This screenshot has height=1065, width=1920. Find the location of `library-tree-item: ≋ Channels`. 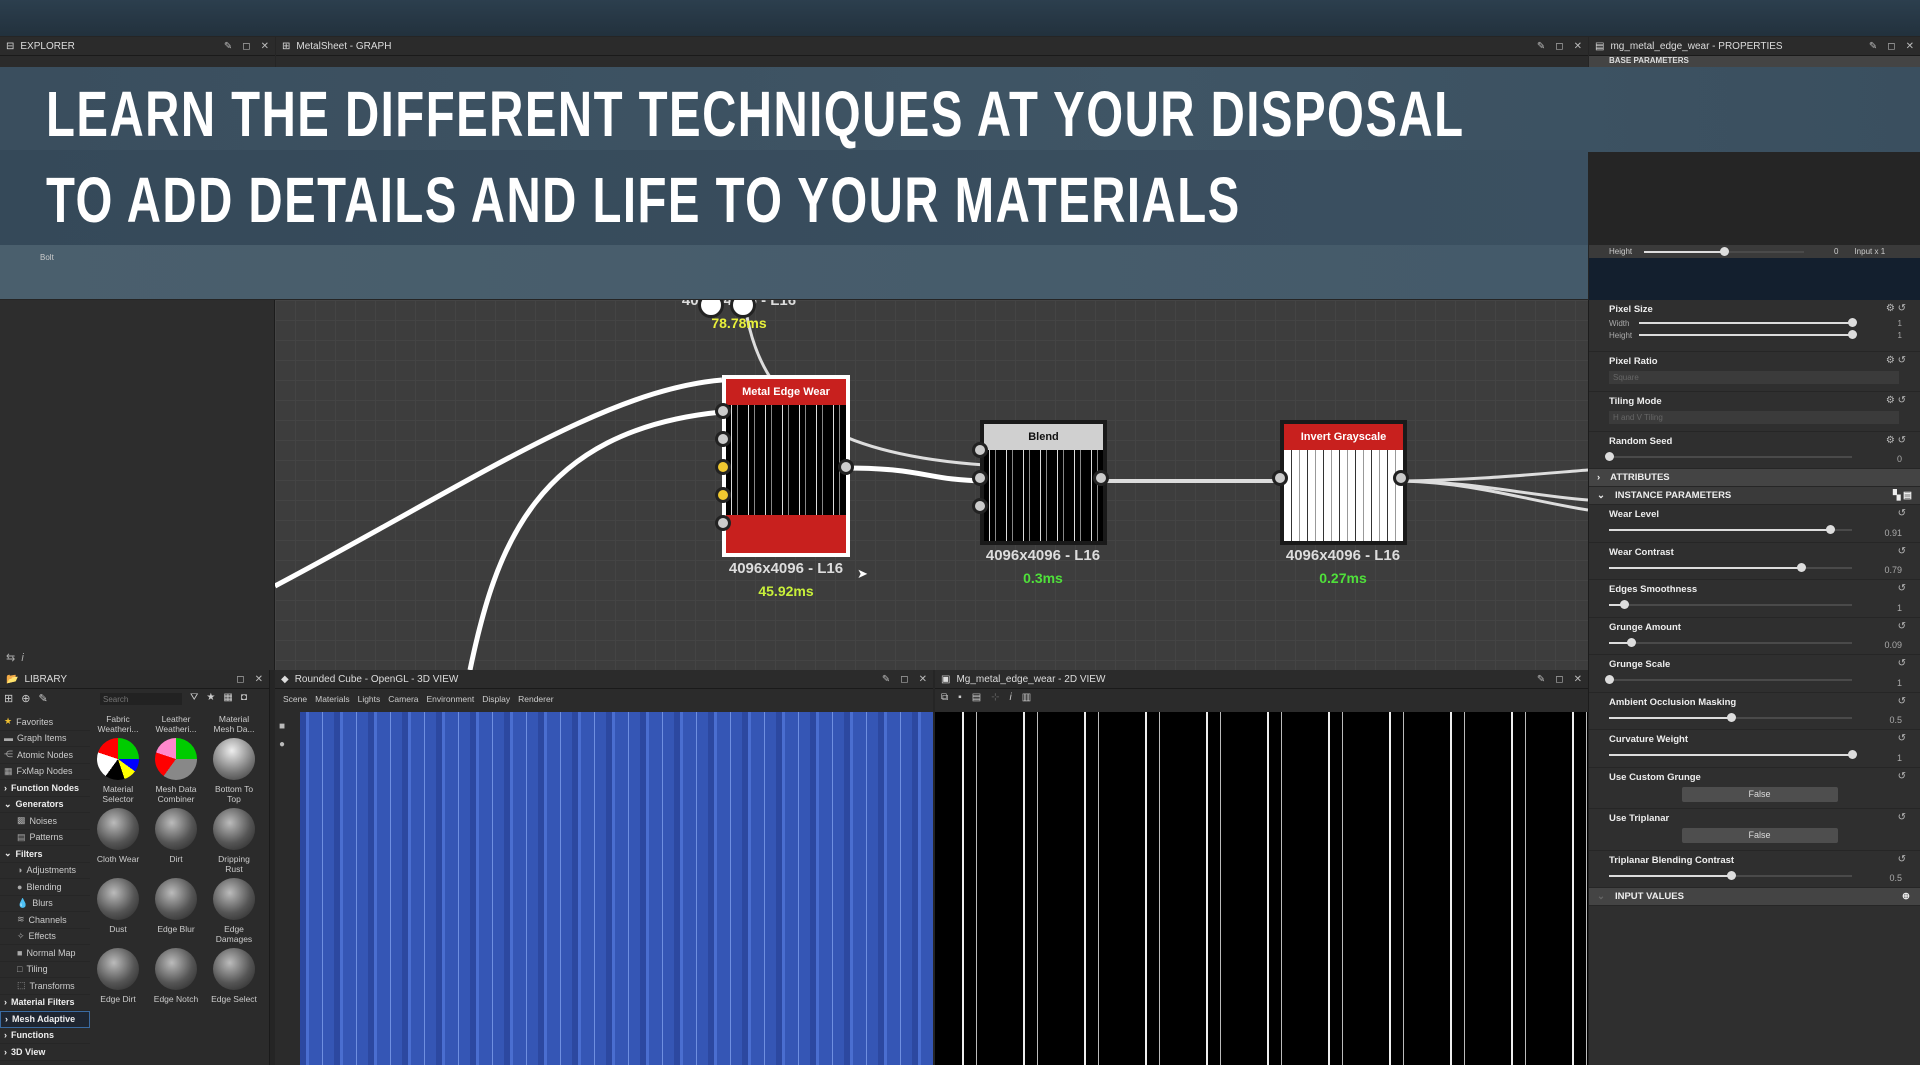

library-tree-item: ≋ Channels is located at coordinates (45, 920).